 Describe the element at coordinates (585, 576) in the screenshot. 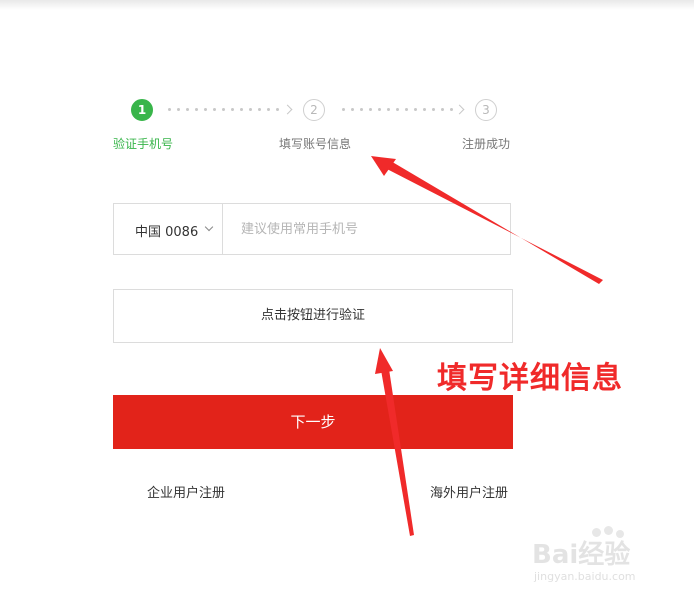

I see `watermark-url: jingyan.baidu.com` at that location.